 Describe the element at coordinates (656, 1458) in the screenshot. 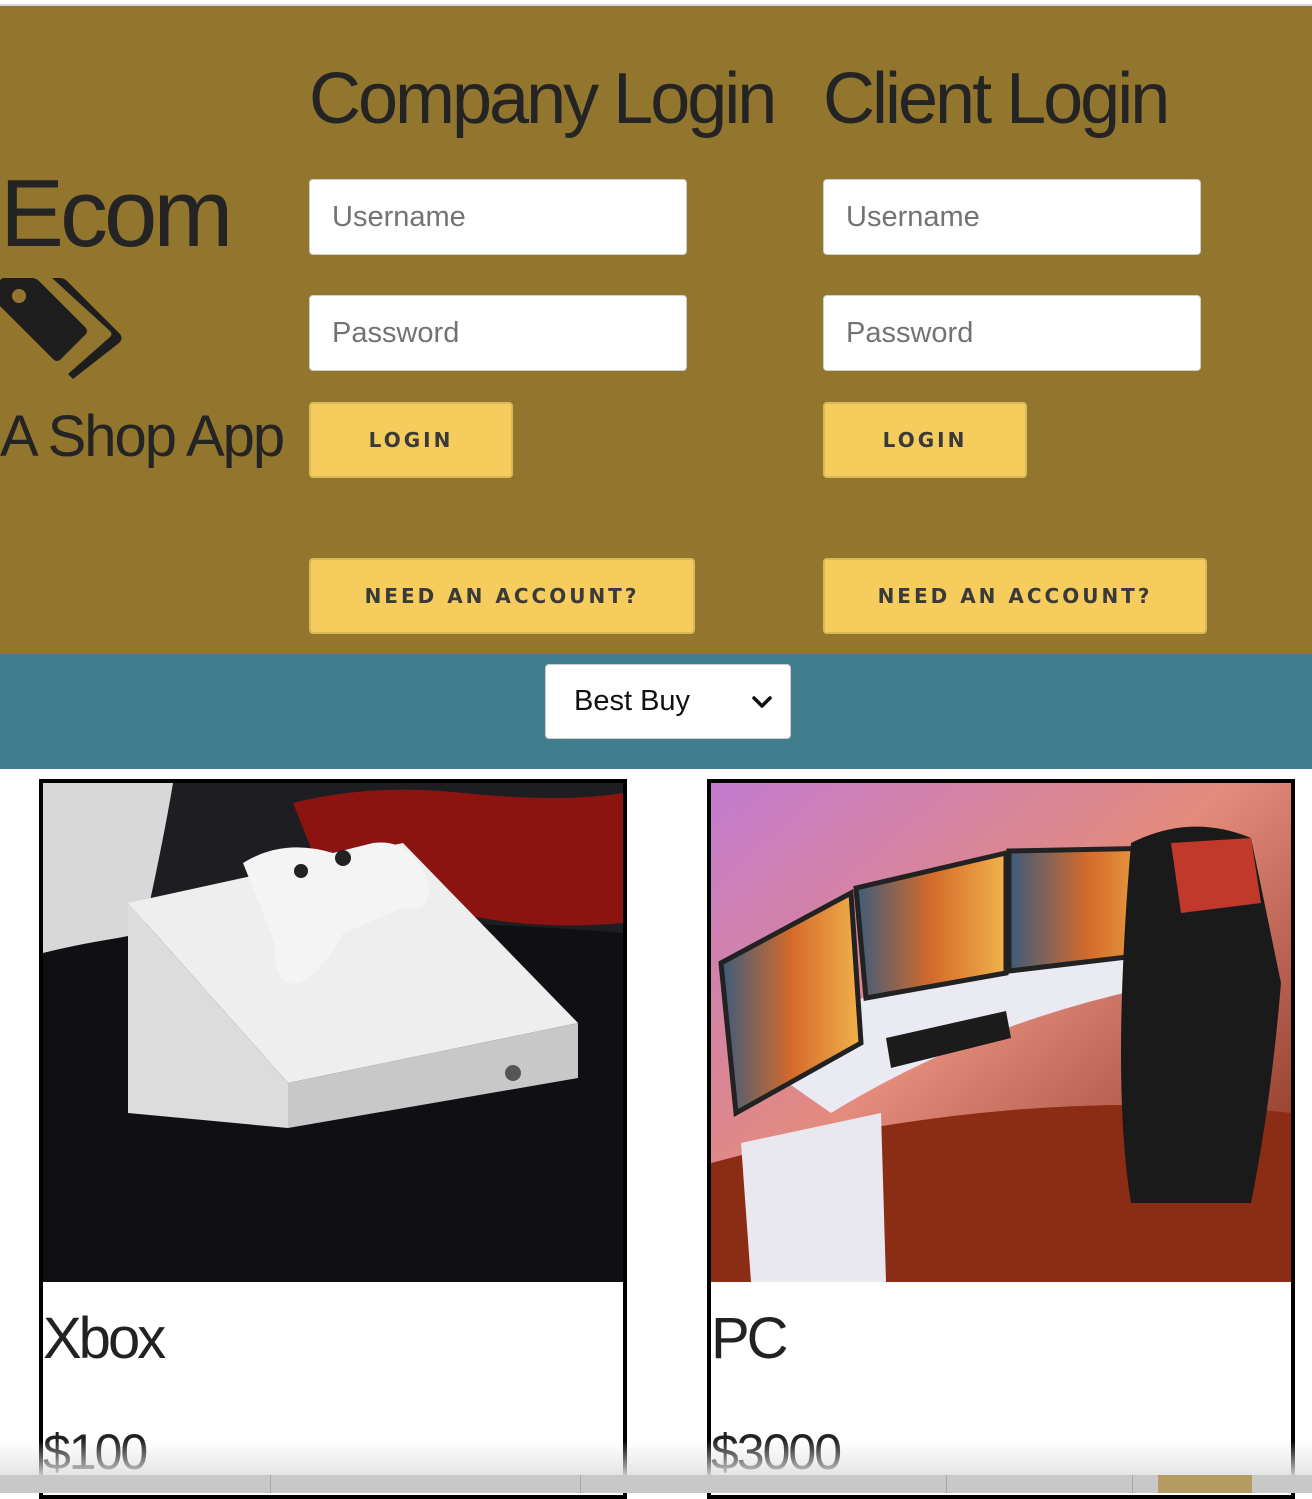

I see `bottom-fade` at that location.